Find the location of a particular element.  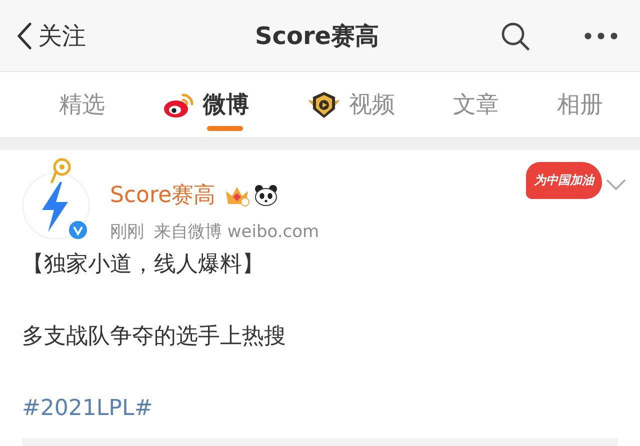

coin-icon is located at coordinates (60, 171).